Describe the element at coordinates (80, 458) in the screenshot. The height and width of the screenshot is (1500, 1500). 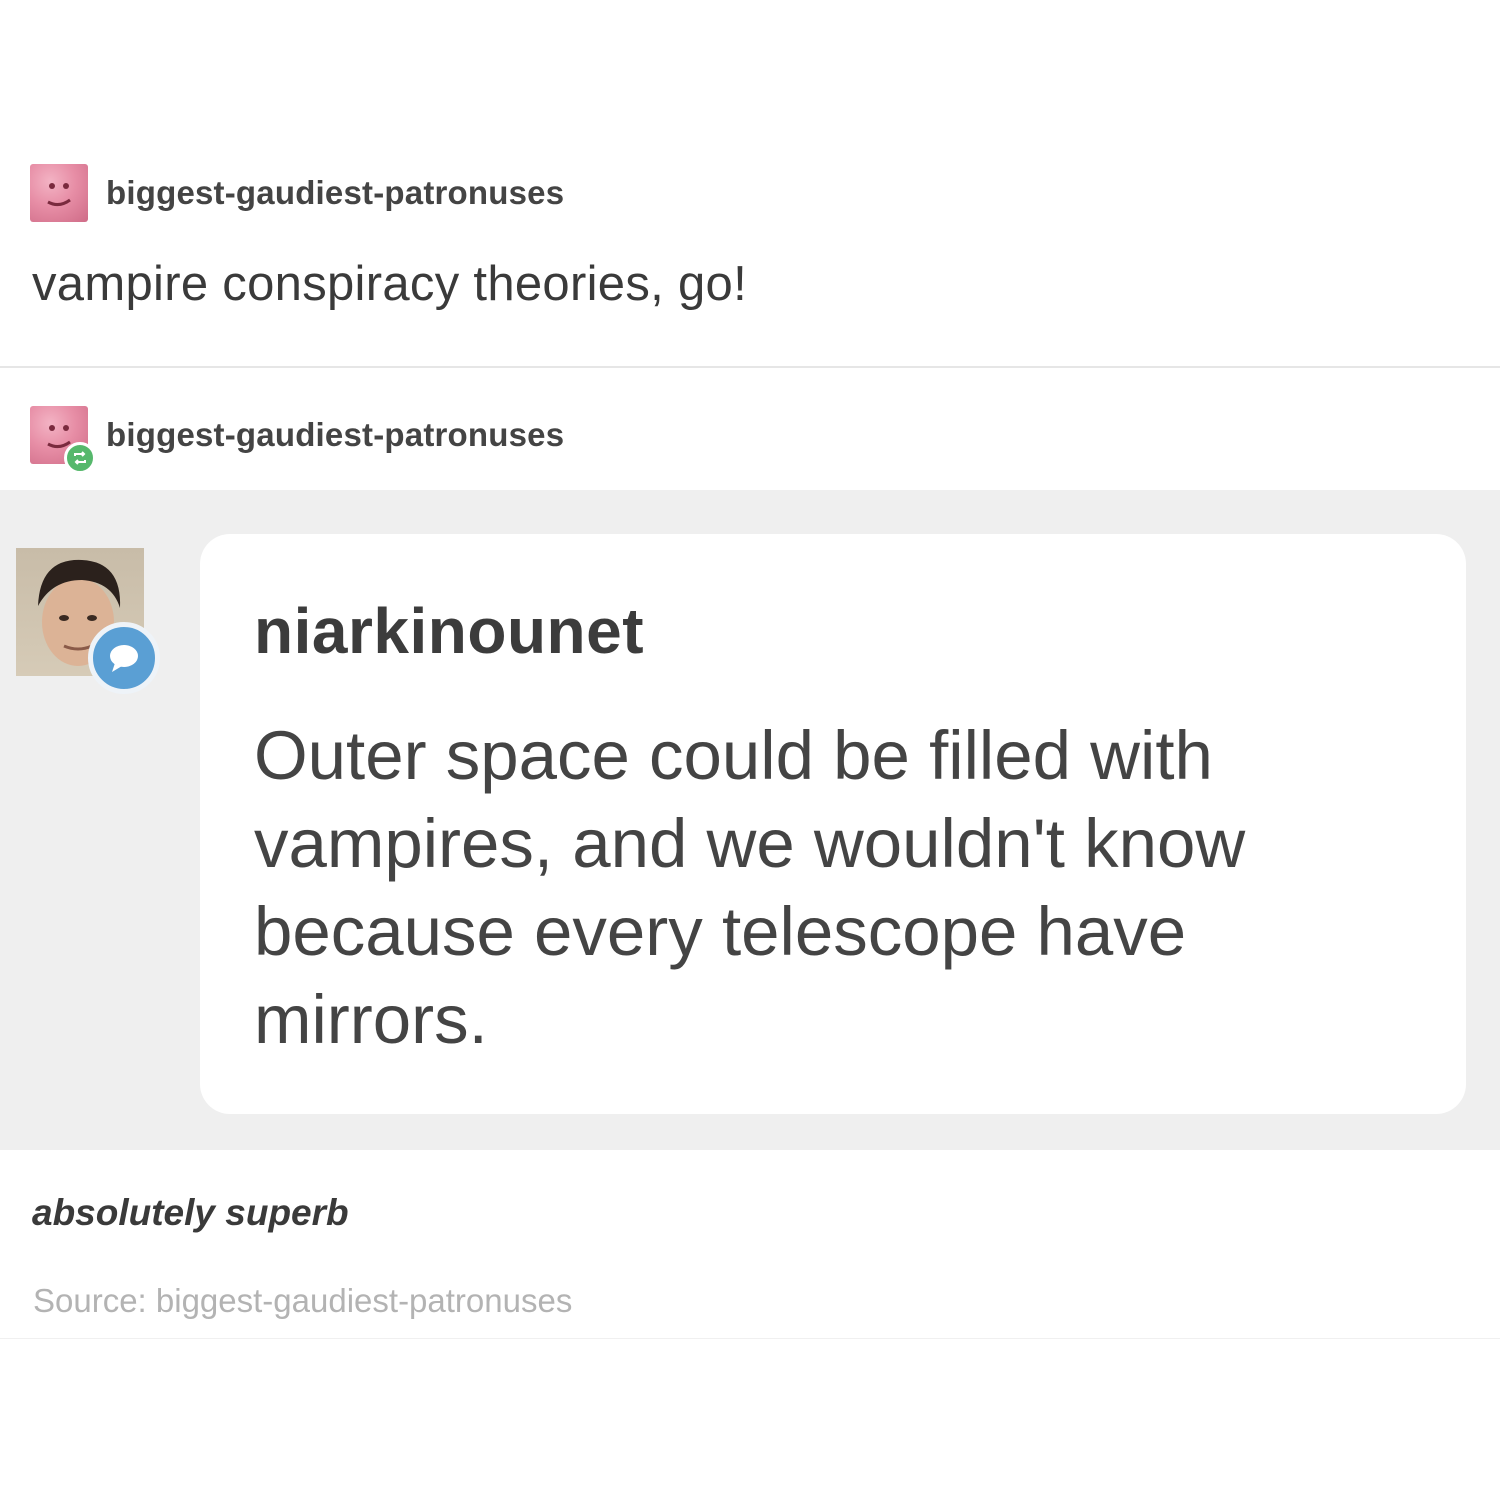
I see `reblog-icon` at that location.